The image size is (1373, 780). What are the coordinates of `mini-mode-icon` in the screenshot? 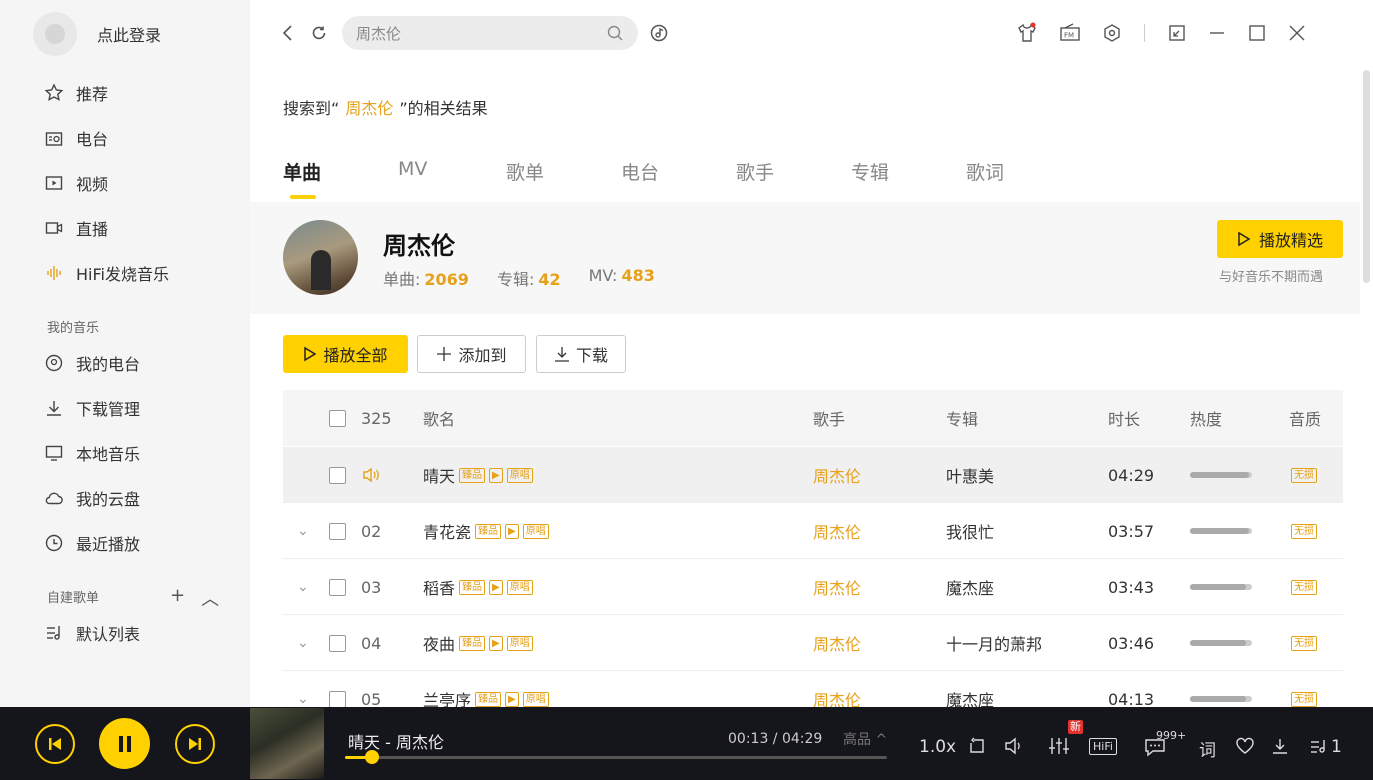 It's located at (1177, 33).